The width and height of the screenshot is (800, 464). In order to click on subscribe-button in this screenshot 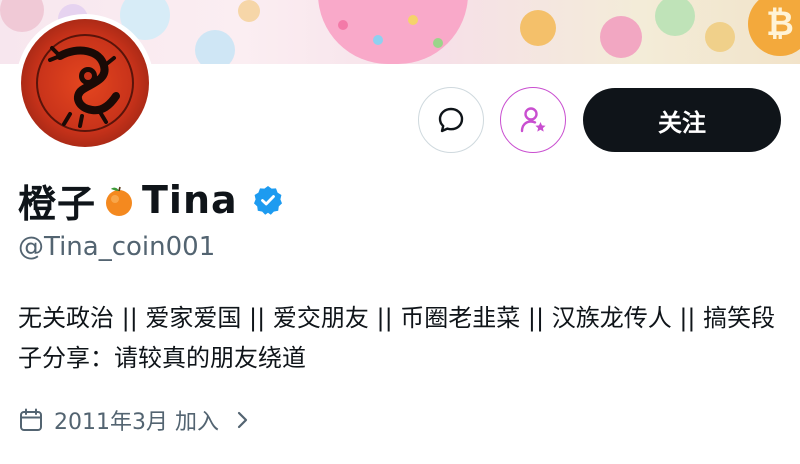, I will do `click(533, 120)`.